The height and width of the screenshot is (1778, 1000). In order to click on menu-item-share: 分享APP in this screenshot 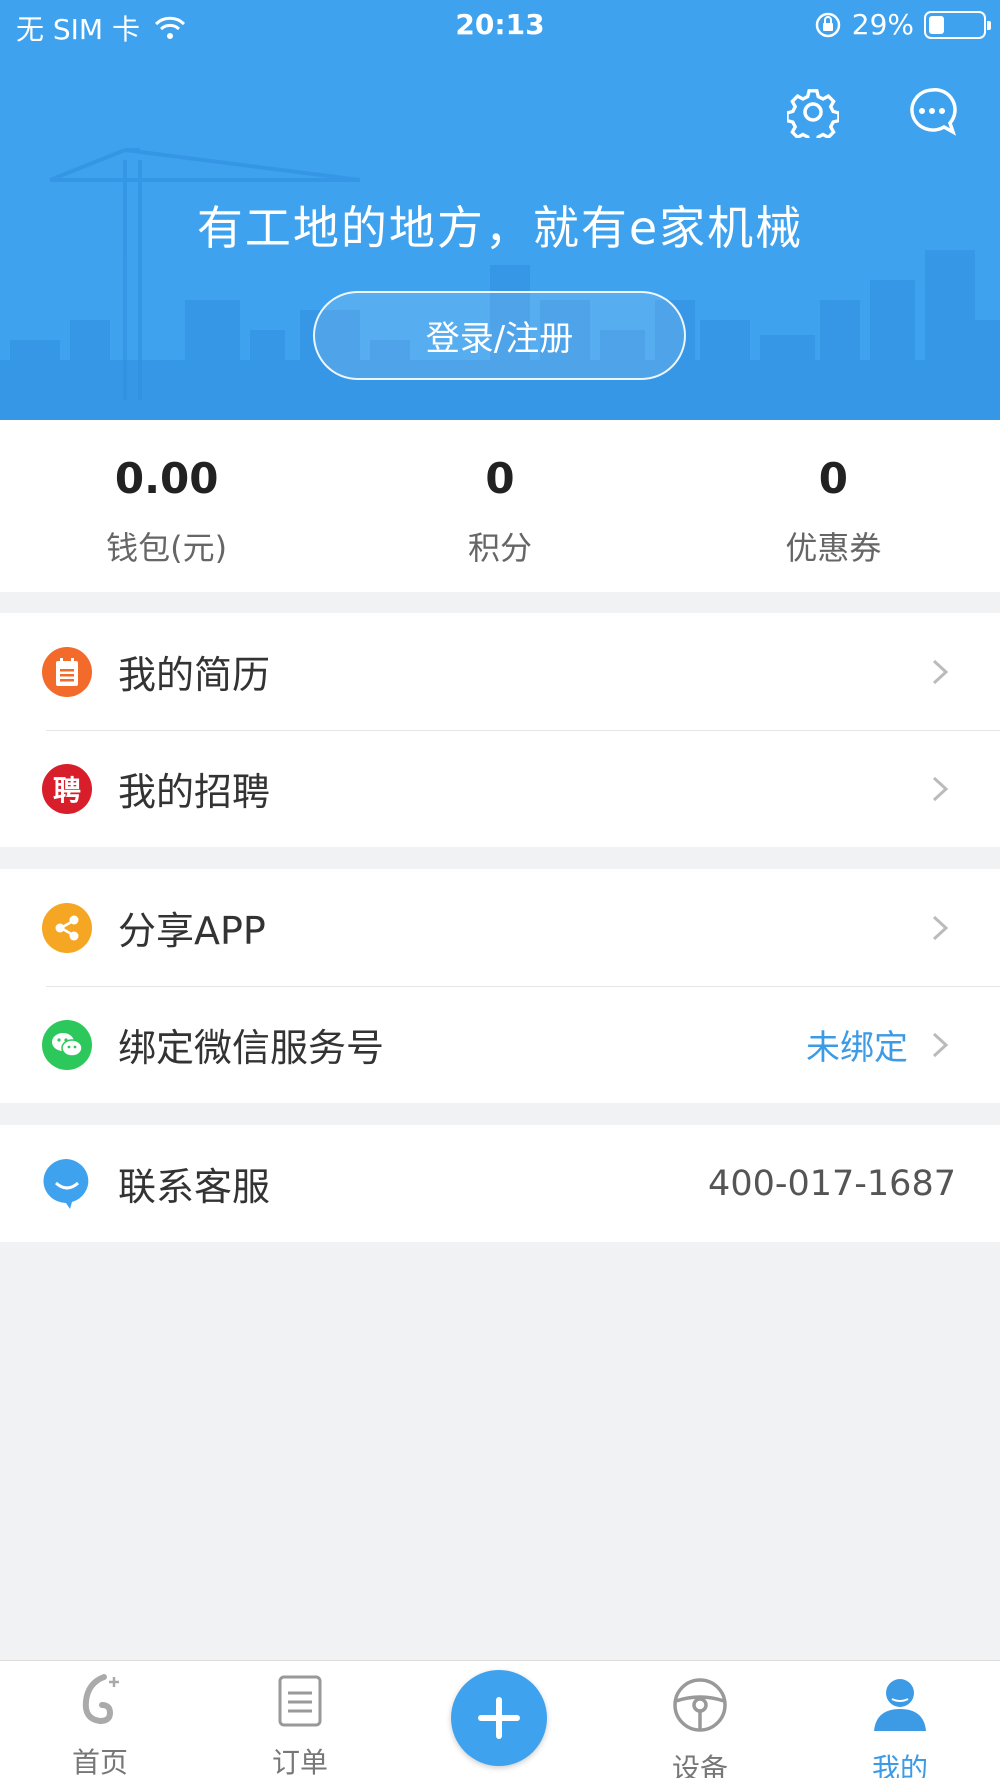, I will do `click(500, 927)`.